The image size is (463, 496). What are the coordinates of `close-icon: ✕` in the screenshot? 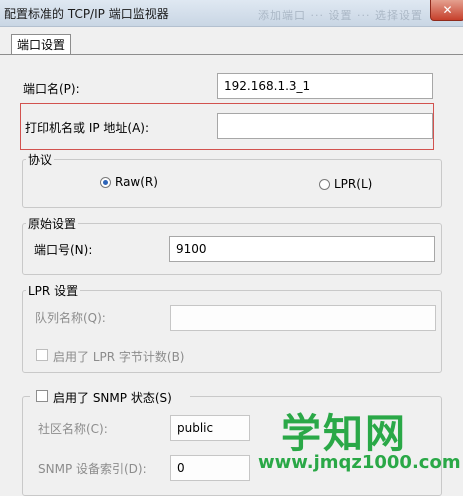 It's located at (447, 10).